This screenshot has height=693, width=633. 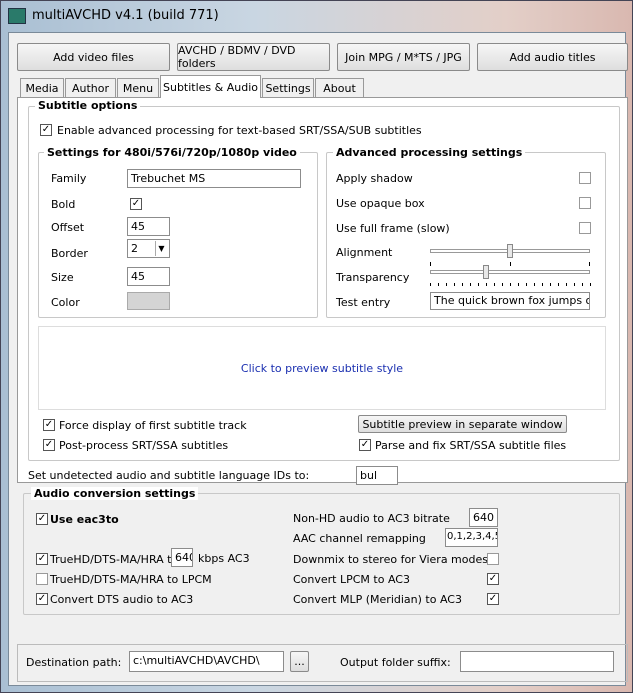 What do you see at coordinates (359, 538) in the screenshot?
I see `aac-remap-label: AAC channel remapping` at bounding box center [359, 538].